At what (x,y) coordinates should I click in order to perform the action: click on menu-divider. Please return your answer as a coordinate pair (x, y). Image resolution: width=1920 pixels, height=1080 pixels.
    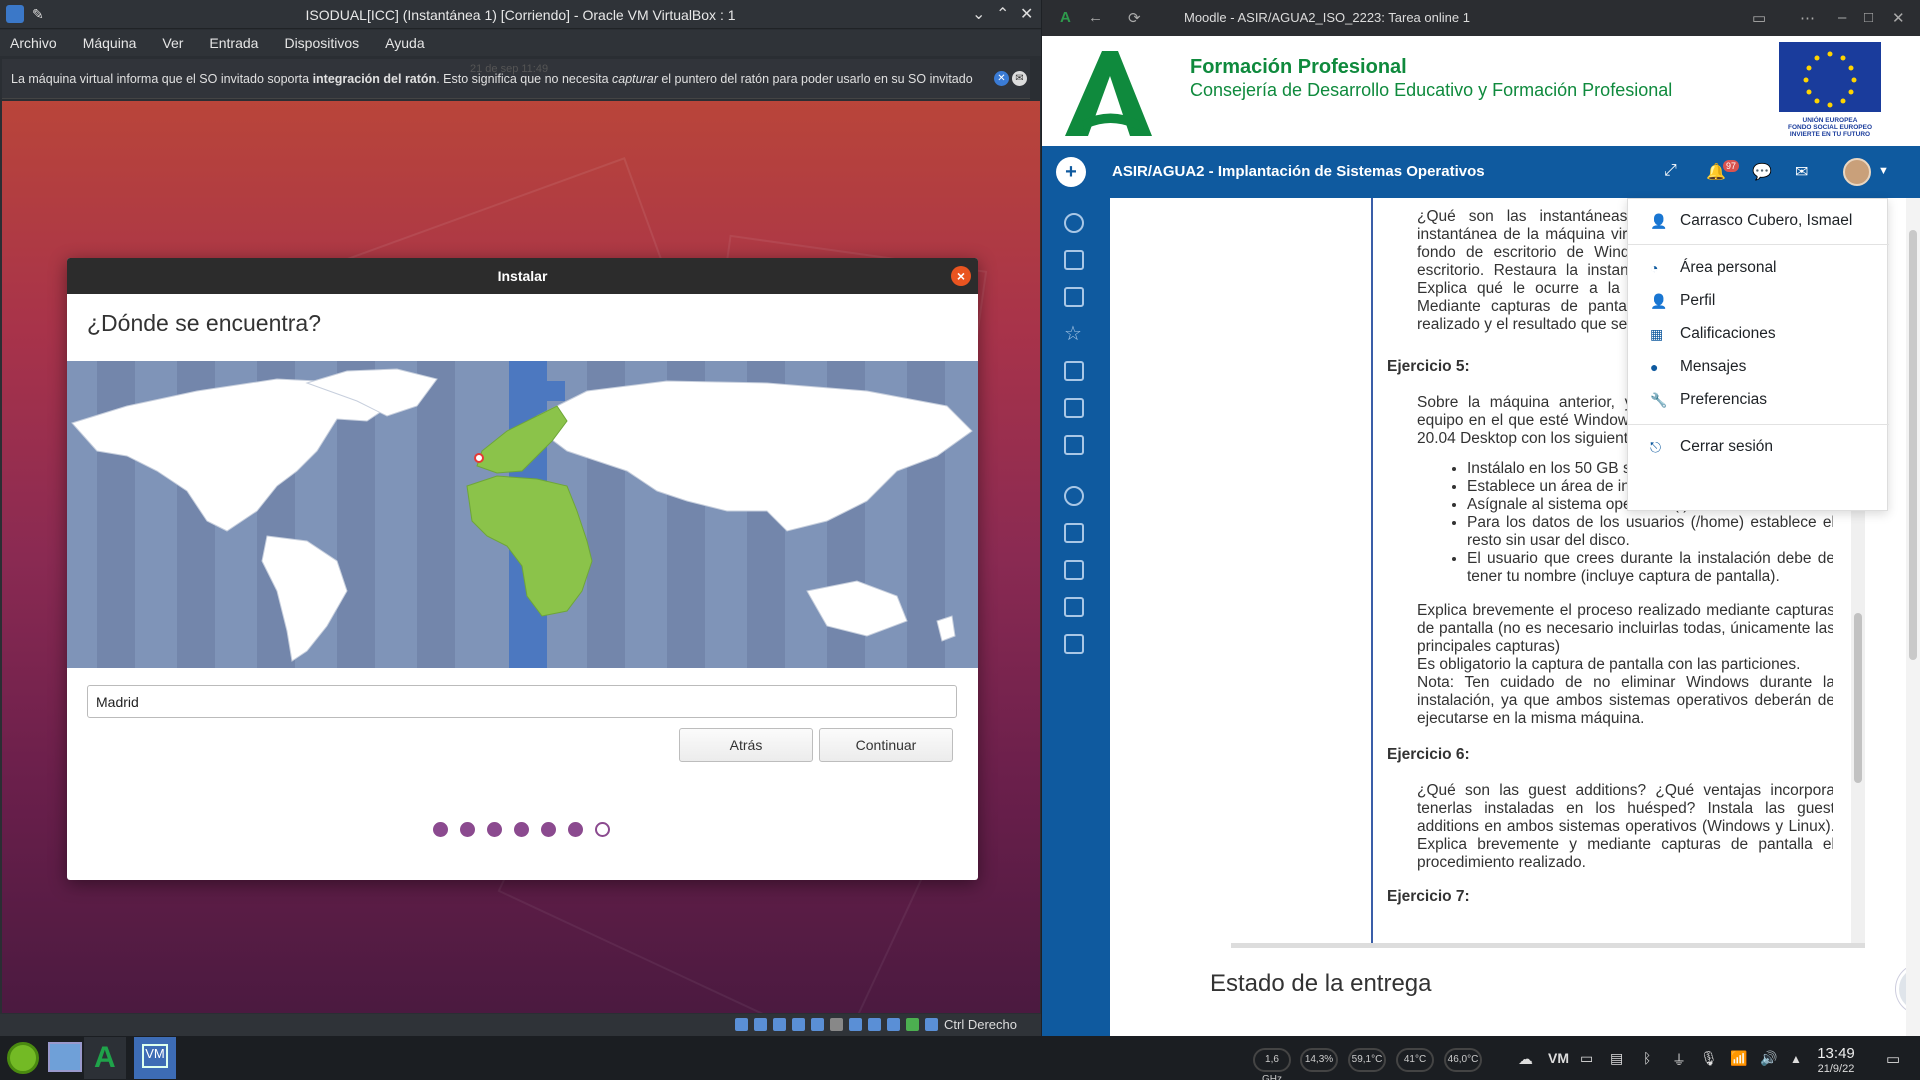
    Looking at the image, I should click on (1758, 244).